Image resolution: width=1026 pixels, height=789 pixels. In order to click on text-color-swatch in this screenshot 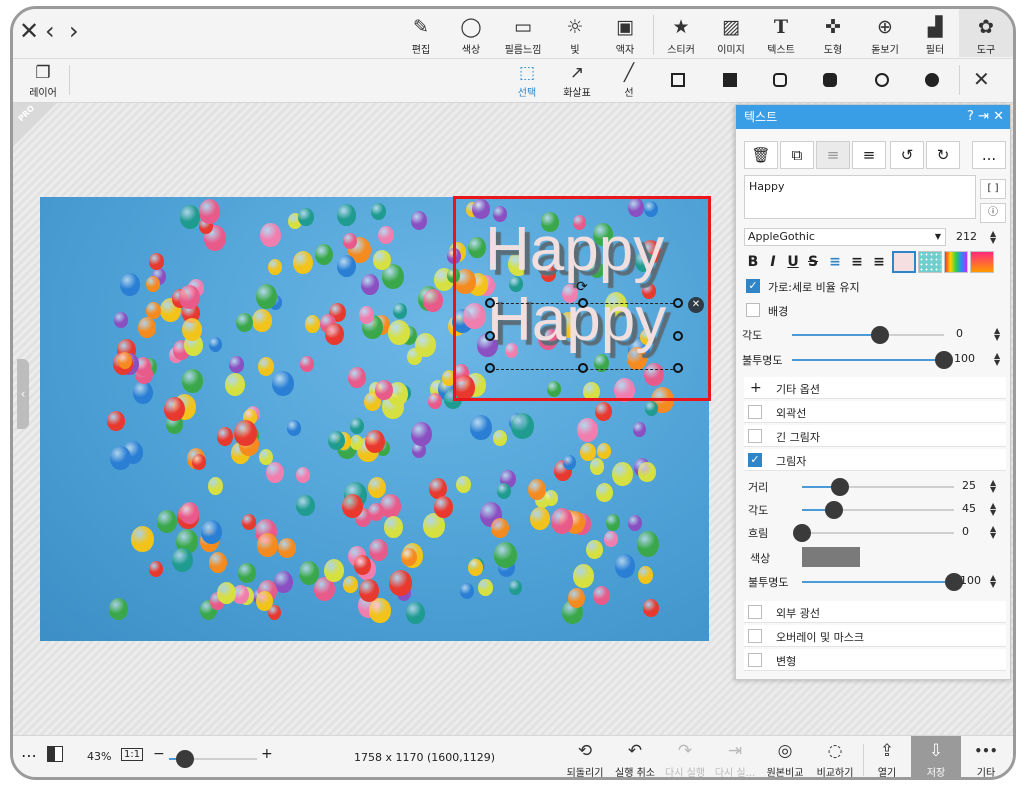, I will do `click(904, 262)`.